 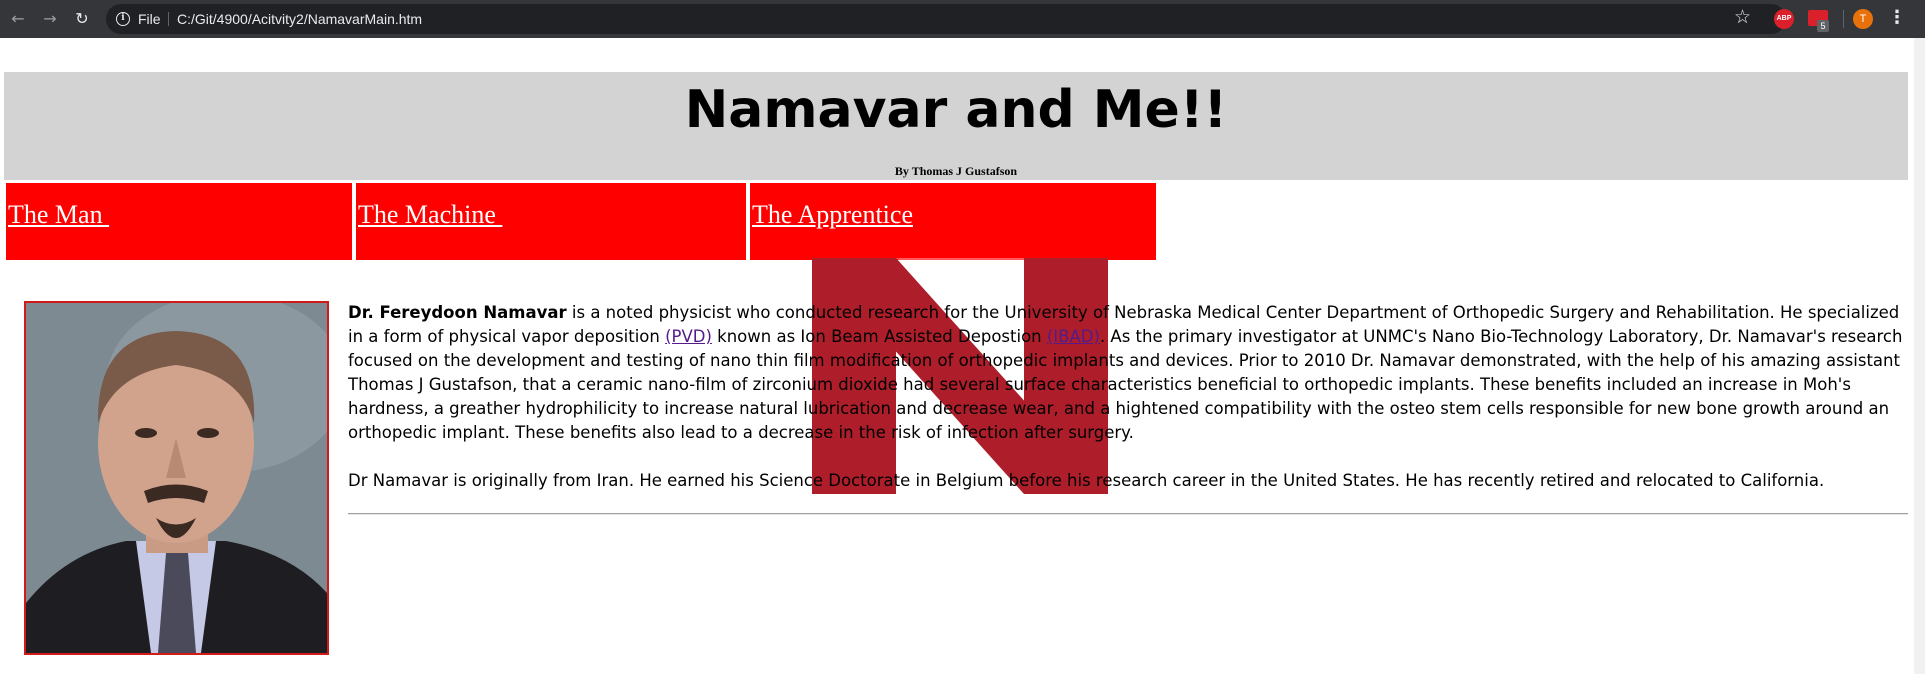 What do you see at coordinates (1128, 514) in the screenshot?
I see `horizontal-rule` at bounding box center [1128, 514].